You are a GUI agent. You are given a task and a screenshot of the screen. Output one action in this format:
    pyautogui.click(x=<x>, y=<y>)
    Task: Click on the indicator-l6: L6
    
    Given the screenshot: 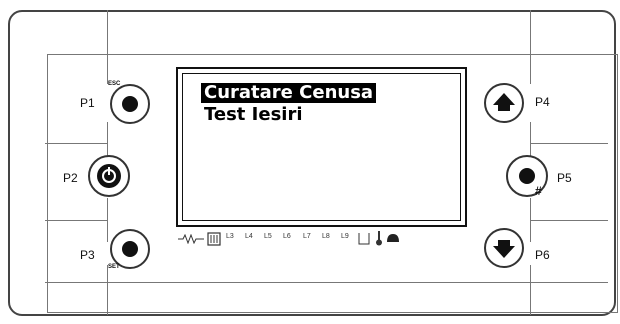 What is the action you would take?
    pyautogui.click(x=287, y=236)
    